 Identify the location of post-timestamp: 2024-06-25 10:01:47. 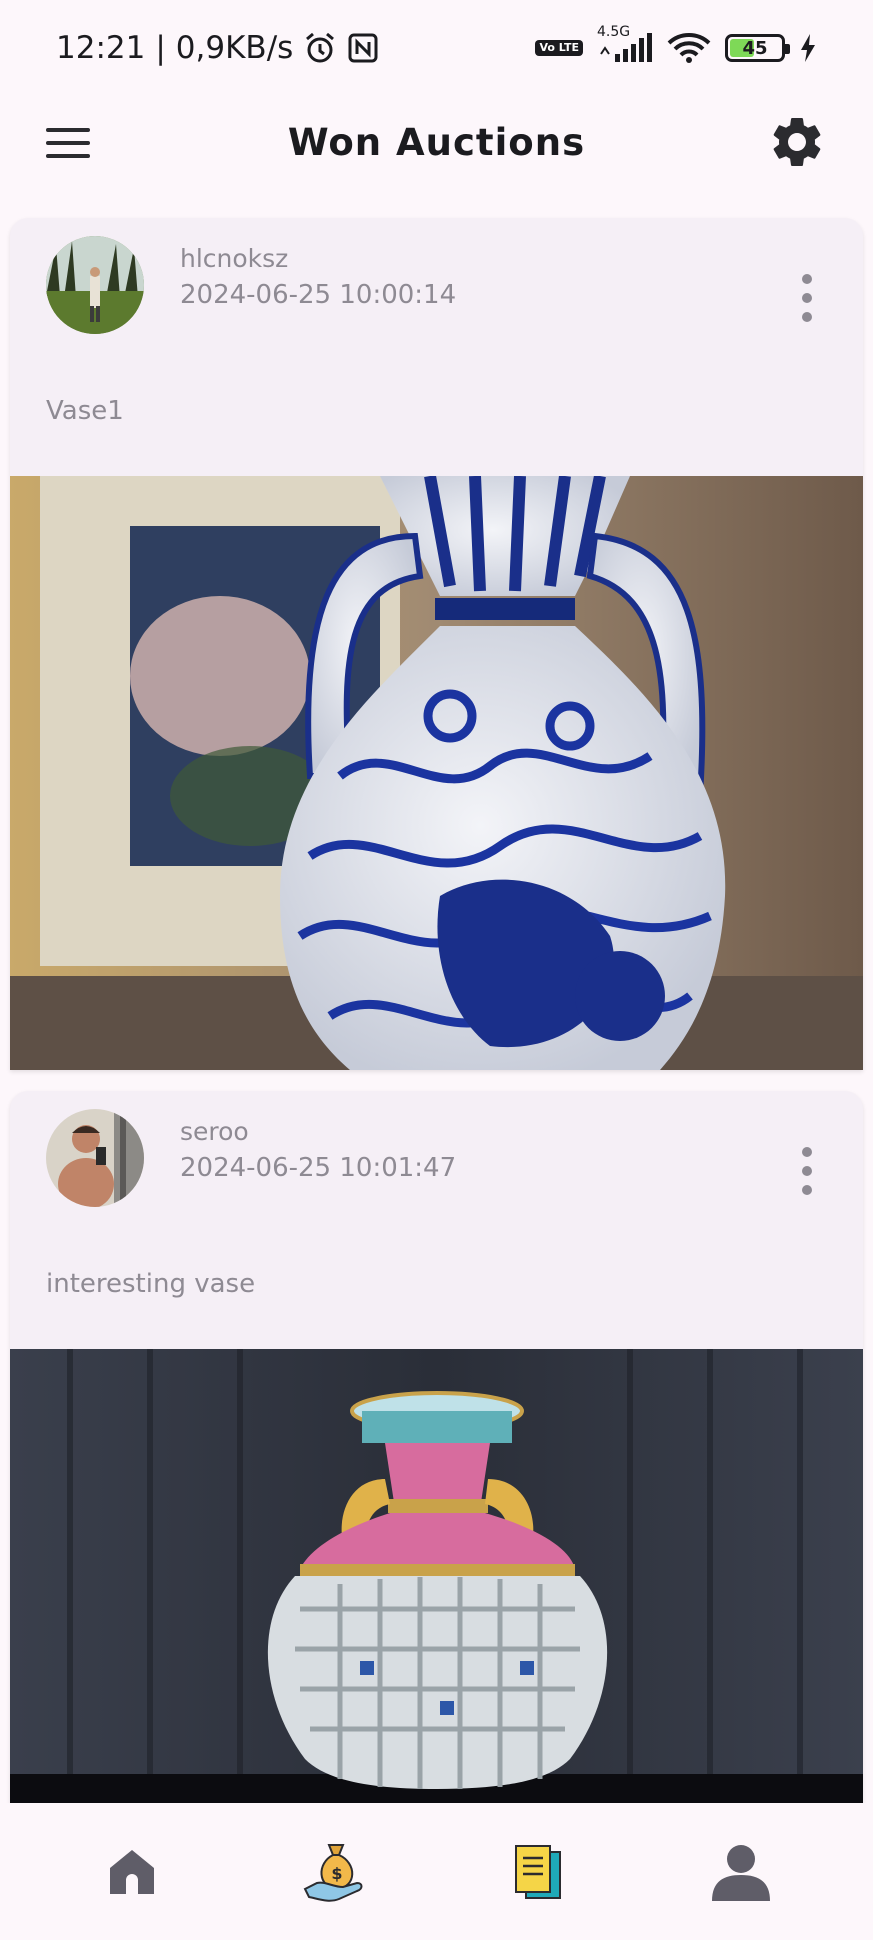
(318, 1168).